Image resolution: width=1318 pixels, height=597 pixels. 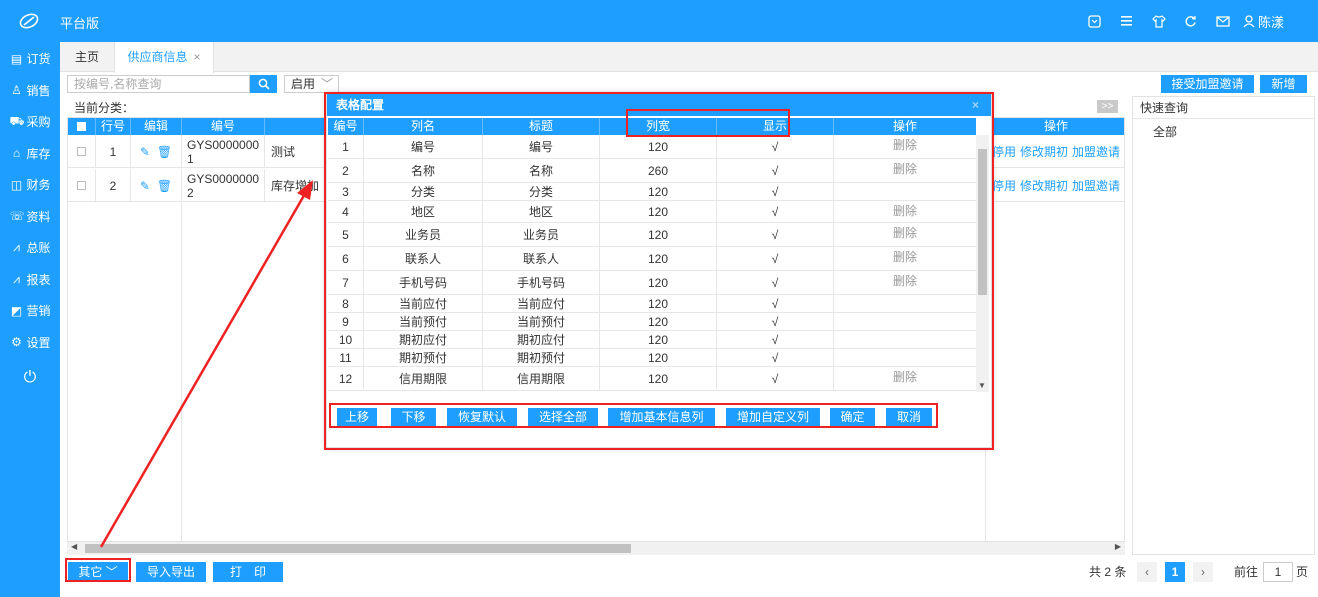 What do you see at coordinates (1207, 84) in the screenshot?
I see `accept-invite-button: 接受加盟邀请` at bounding box center [1207, 84].